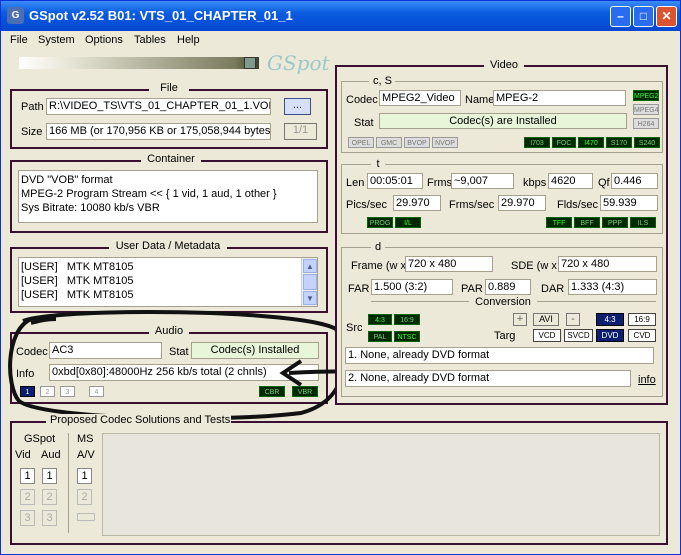  Describe the element at coordinates (472, 289) in the screenshot. I see `par-label: PAR` at that location.